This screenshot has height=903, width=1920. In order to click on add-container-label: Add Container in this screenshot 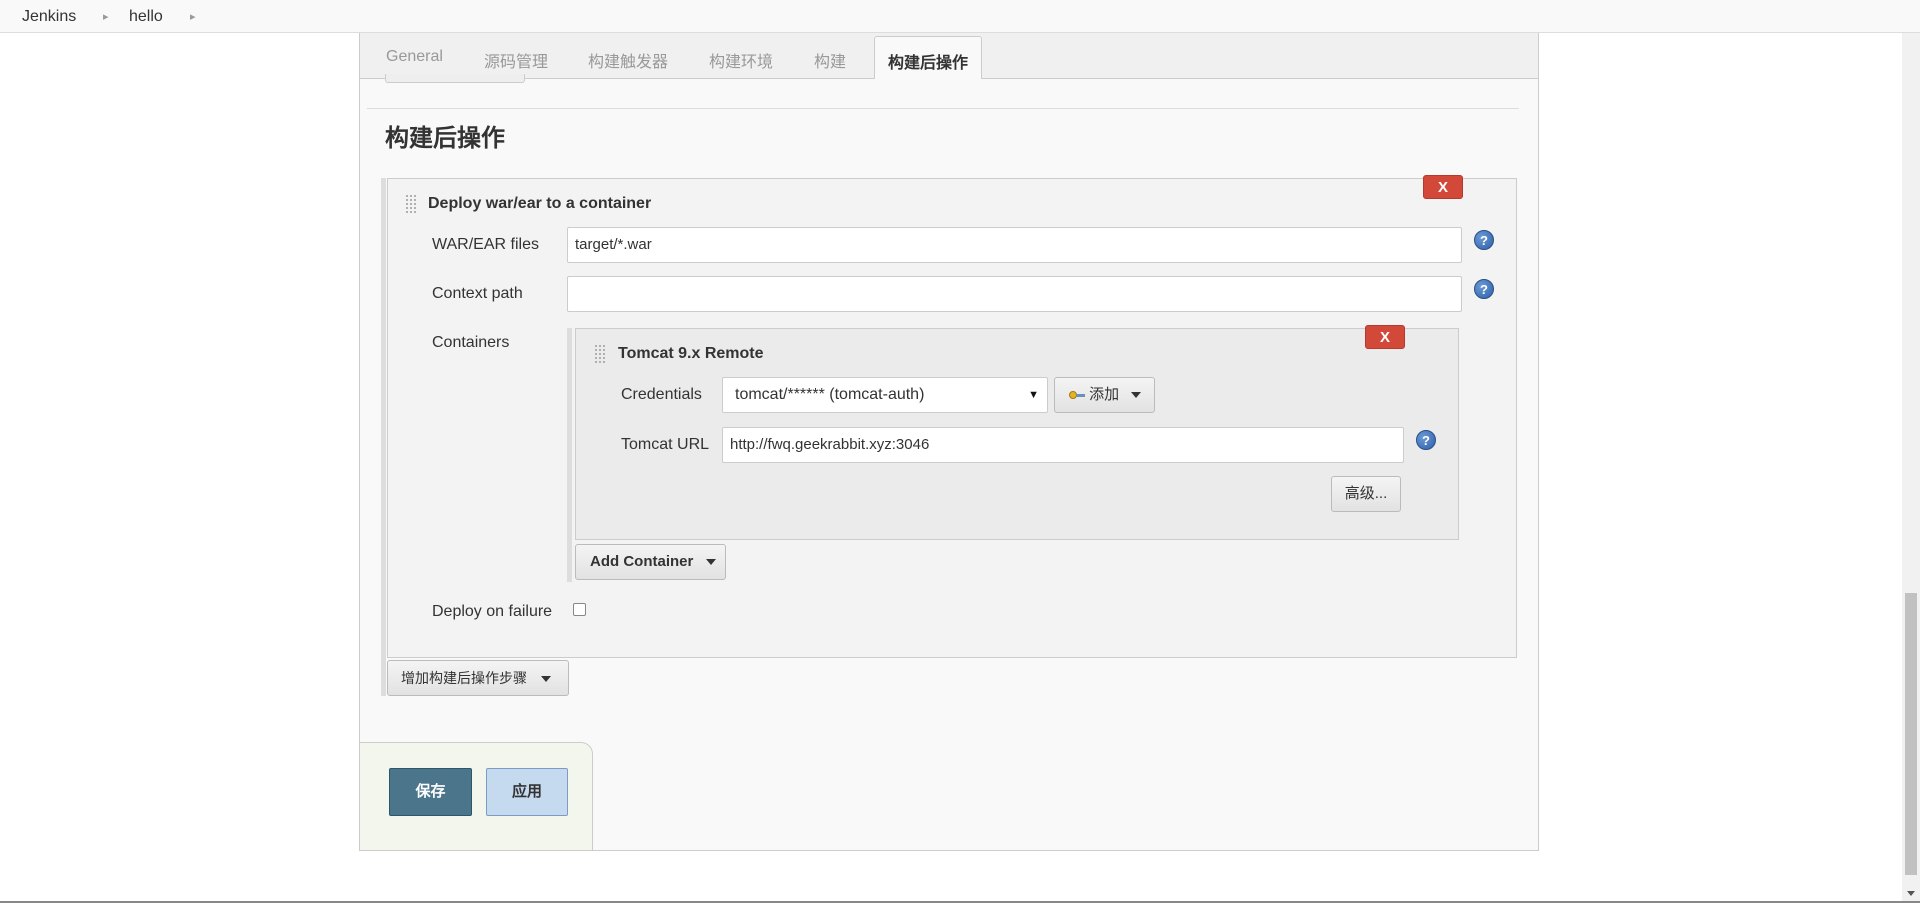, I will do `click(642, 561)`.